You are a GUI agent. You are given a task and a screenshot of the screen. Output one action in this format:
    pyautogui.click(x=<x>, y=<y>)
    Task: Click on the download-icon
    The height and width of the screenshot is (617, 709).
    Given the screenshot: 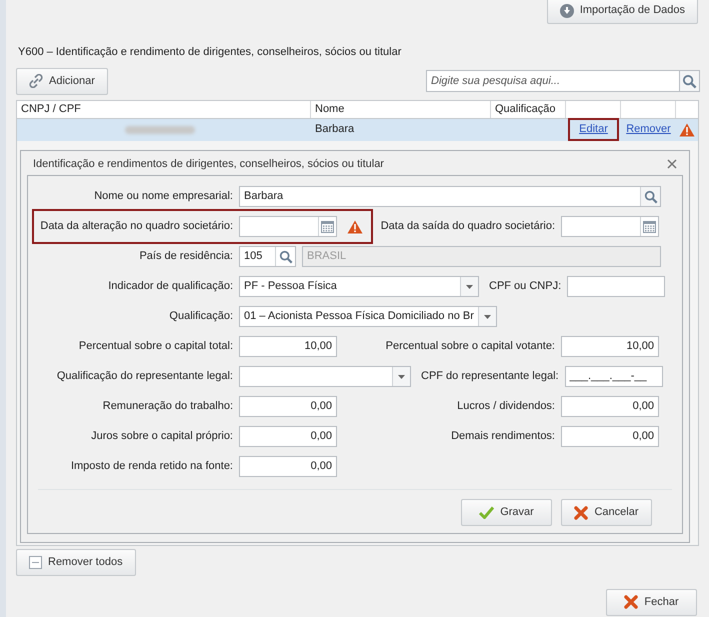 What is the action you would take?
    pyautogui.click(x=567, y=11)
    